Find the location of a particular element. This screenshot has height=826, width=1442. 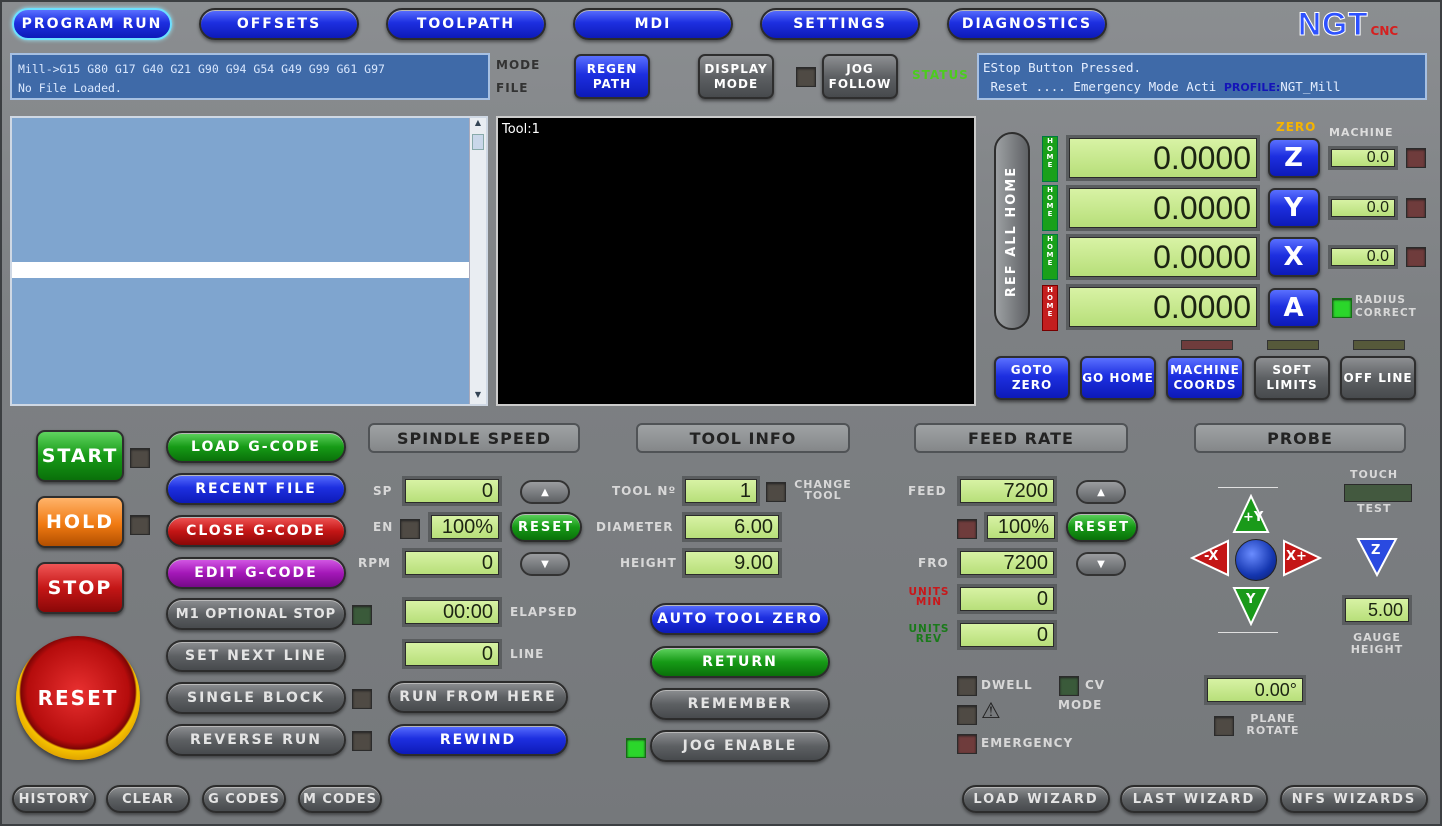

dro-y-value: 0.0000 is located at coordinates (1163, 208).